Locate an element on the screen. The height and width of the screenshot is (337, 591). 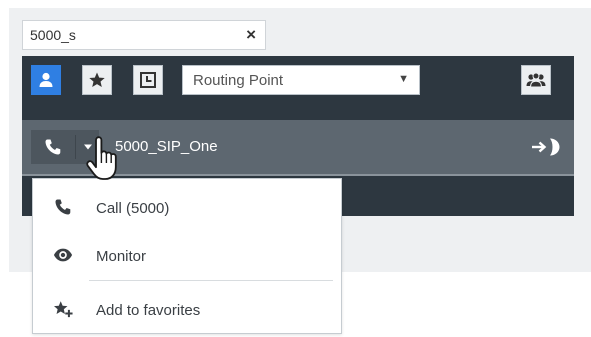
contact-name: 5000_SIP_One is located at coordinates (166, 146).